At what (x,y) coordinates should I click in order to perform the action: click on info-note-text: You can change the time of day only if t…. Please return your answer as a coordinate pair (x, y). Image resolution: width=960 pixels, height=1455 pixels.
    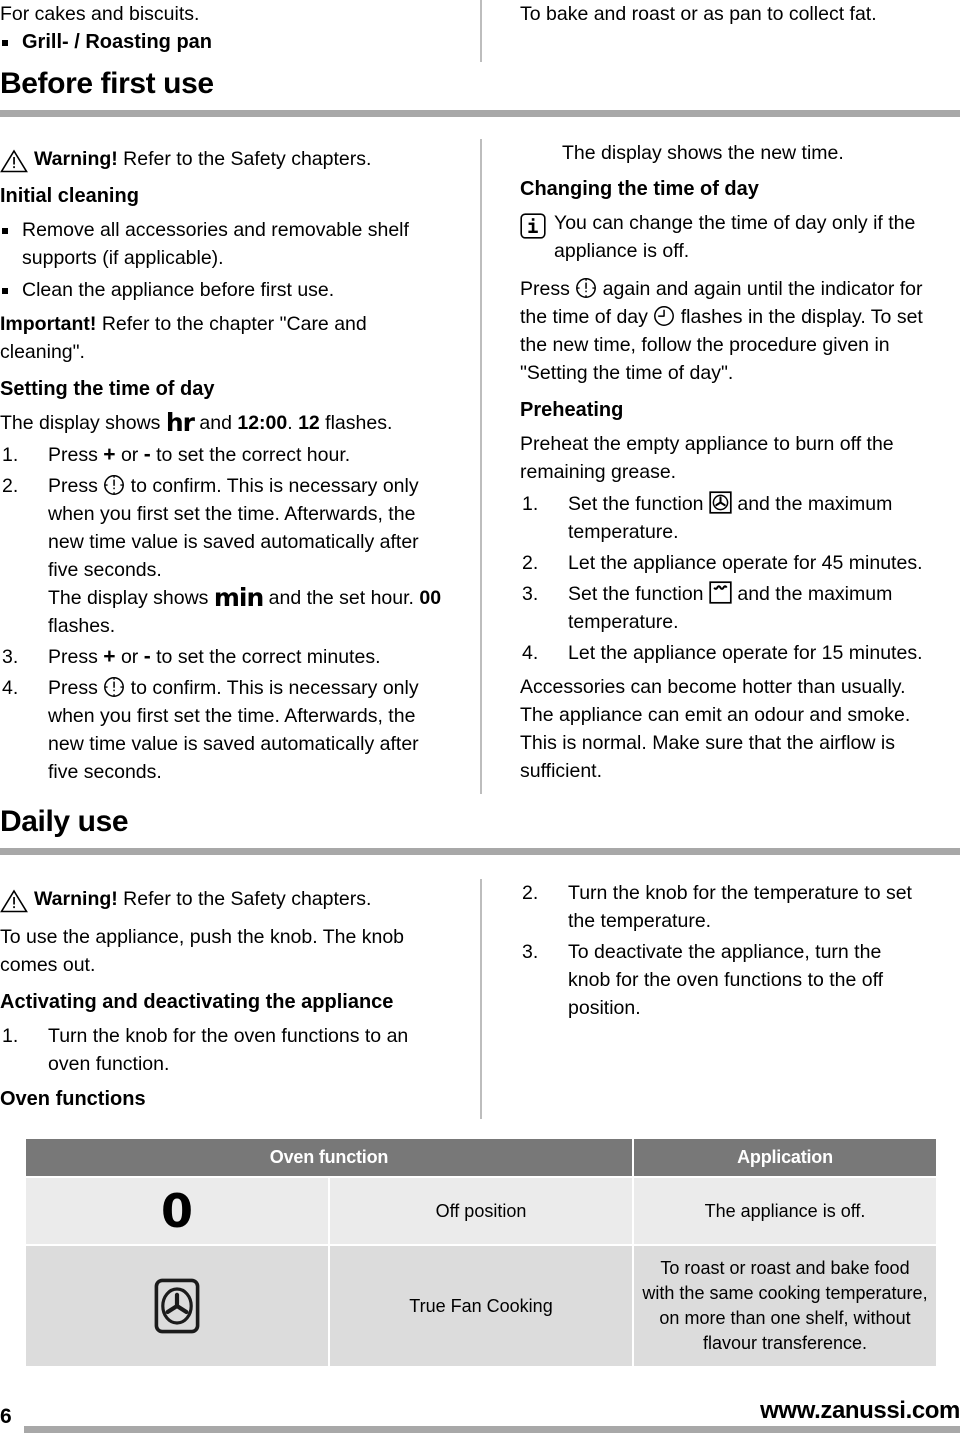
    Looking at the image, I should click on (735, 237).